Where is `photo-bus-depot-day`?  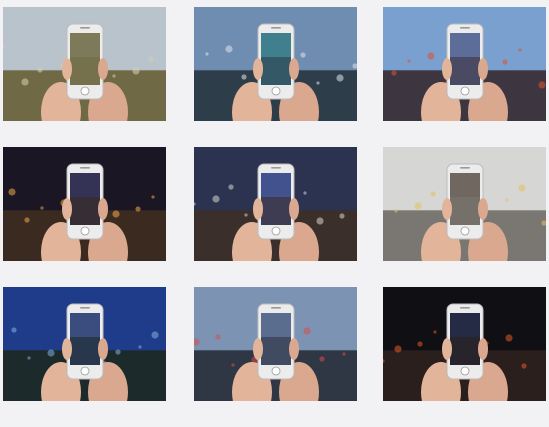 photo-bus-depot-day is located at coordinates (464, 204).